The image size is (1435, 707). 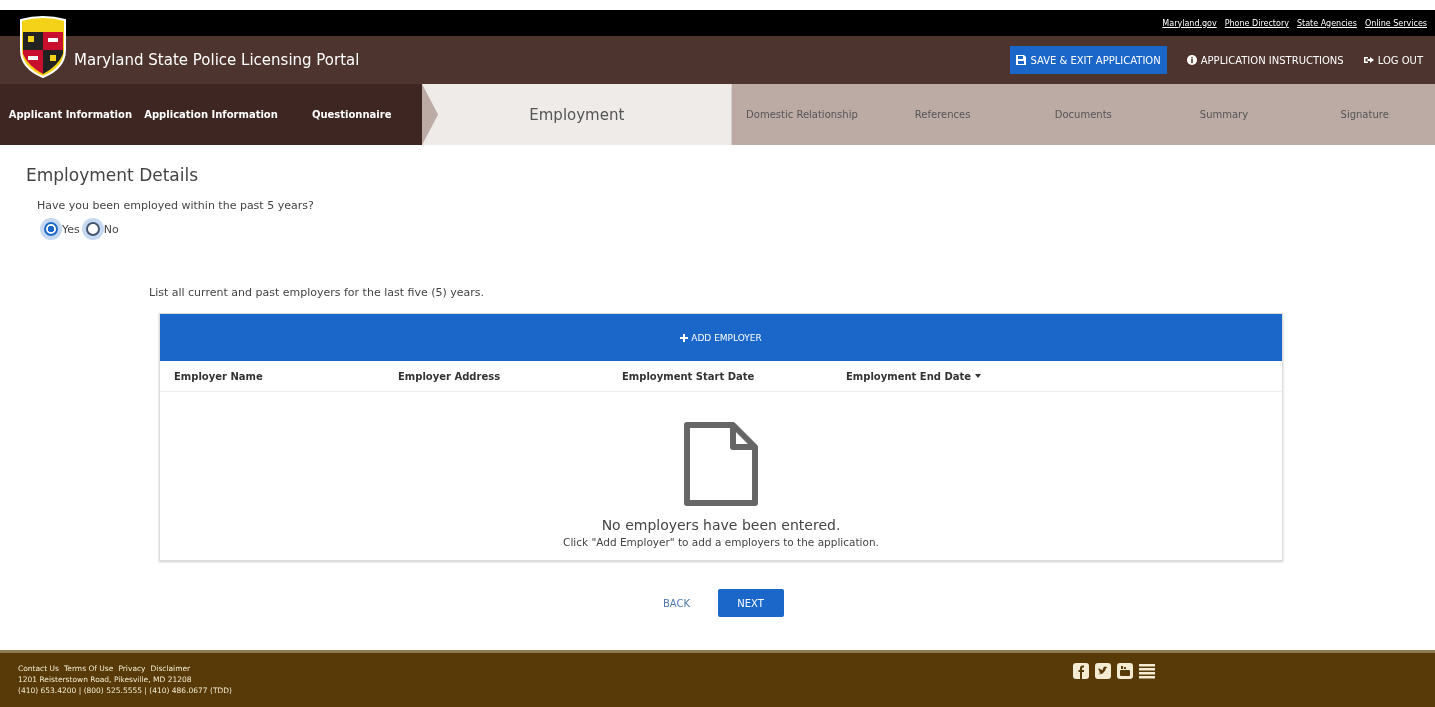 I want to click on plus-icon, so click(x=684, y=337).